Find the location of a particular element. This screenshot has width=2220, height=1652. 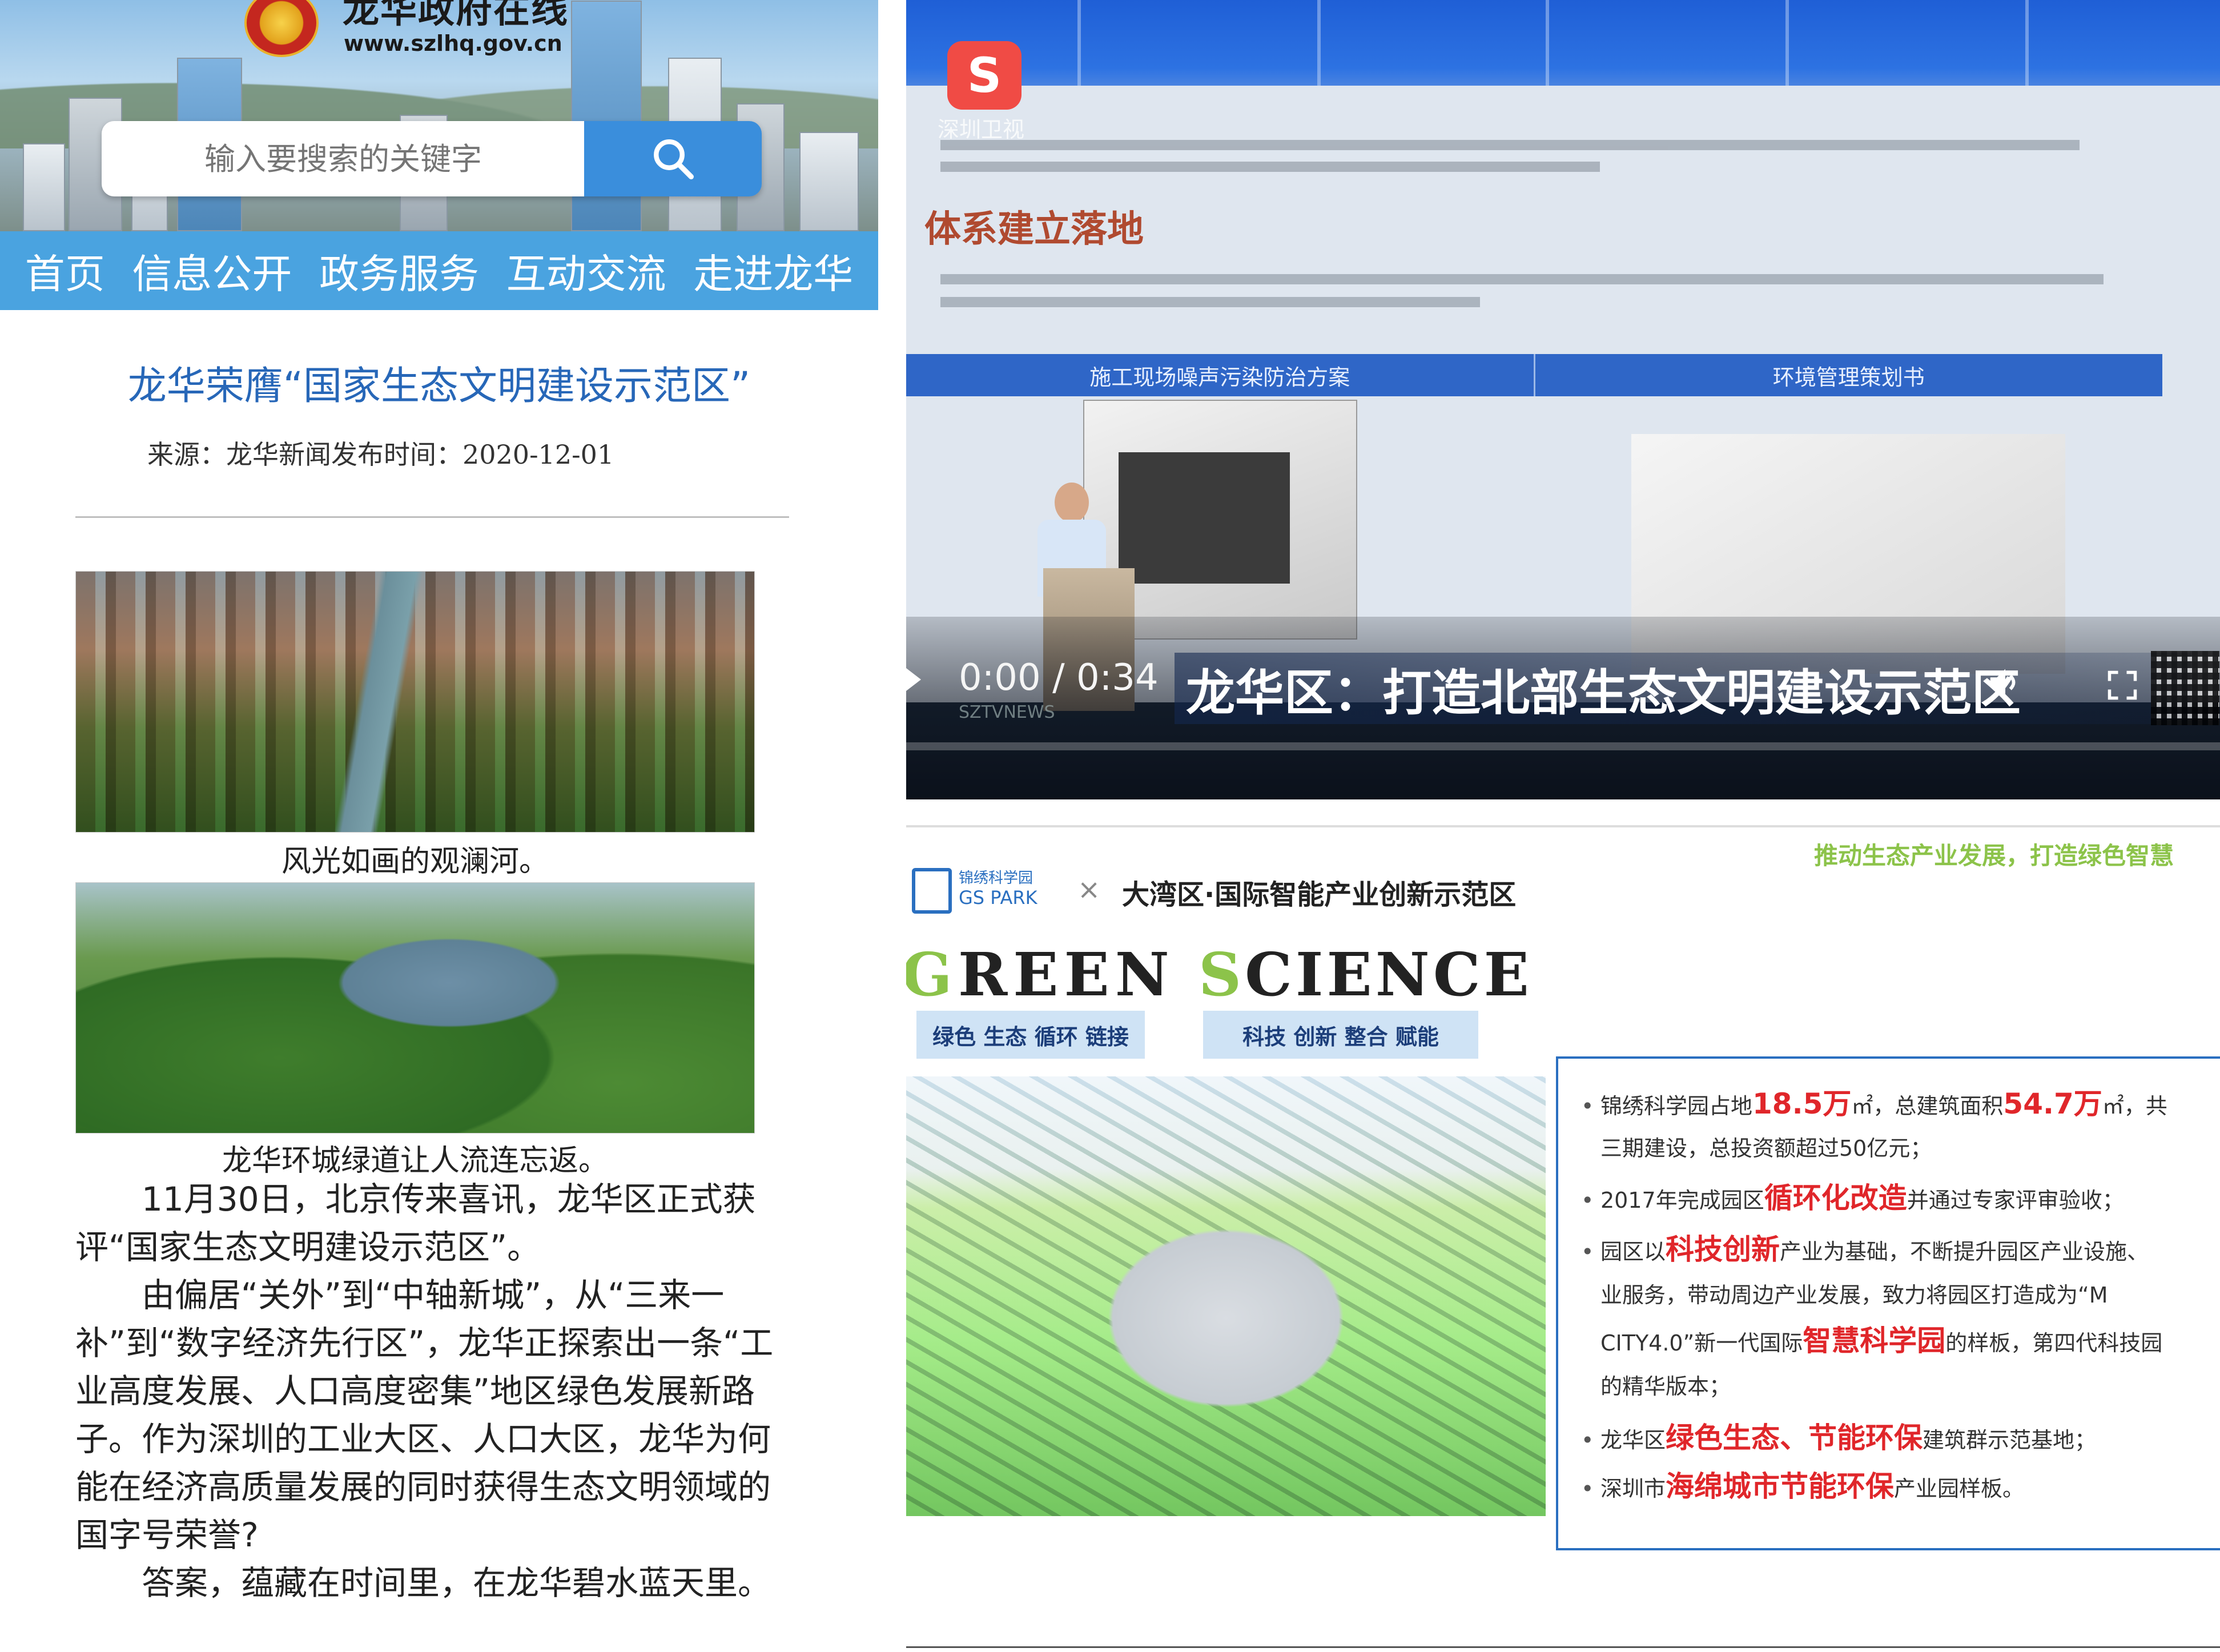

search-bar is located at coordinates (432, 158).